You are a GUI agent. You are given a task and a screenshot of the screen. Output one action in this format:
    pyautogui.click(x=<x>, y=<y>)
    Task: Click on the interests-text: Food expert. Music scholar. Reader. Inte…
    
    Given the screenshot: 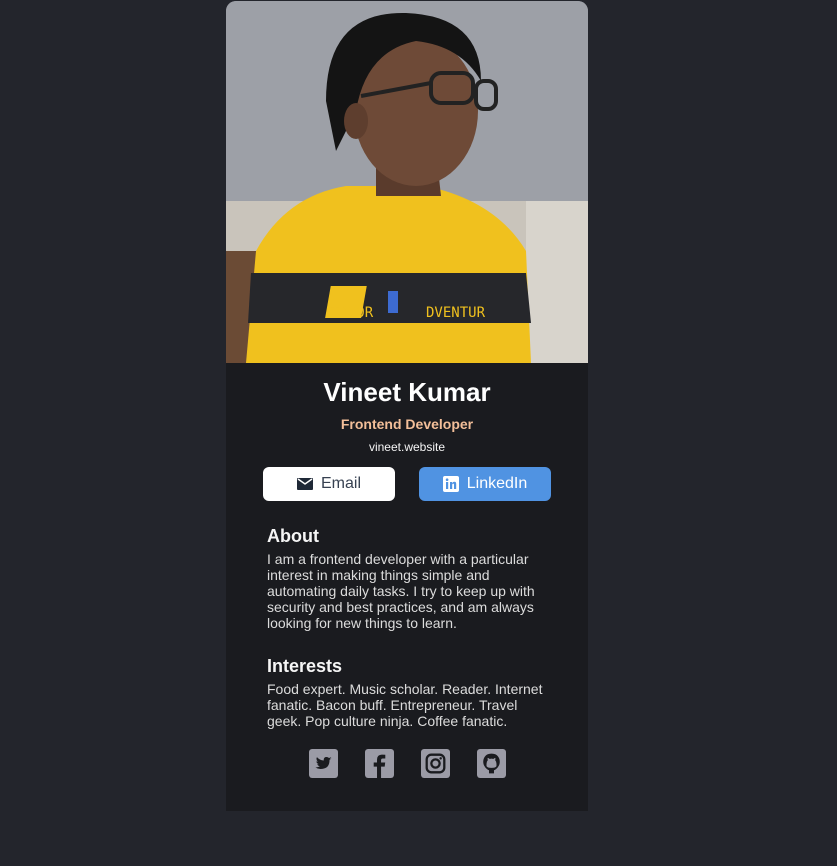 What is the action you would take?
    pyautogui.click(x=405, y=705)
    